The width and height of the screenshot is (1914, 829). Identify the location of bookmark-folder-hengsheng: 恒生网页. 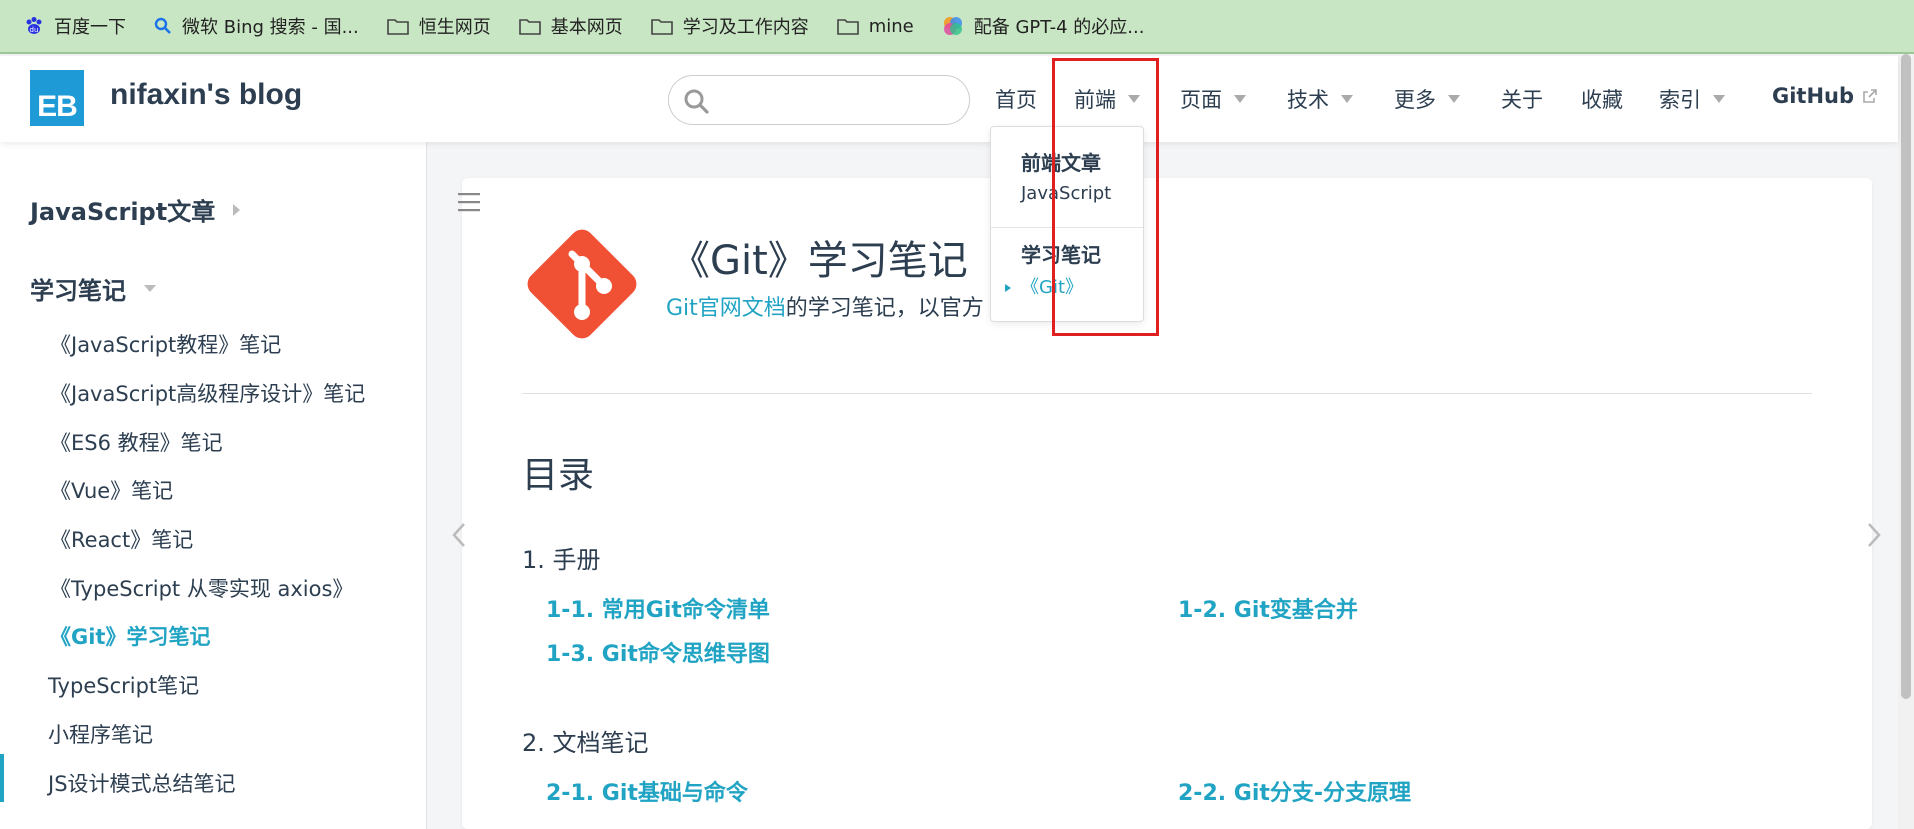
(439, 26).